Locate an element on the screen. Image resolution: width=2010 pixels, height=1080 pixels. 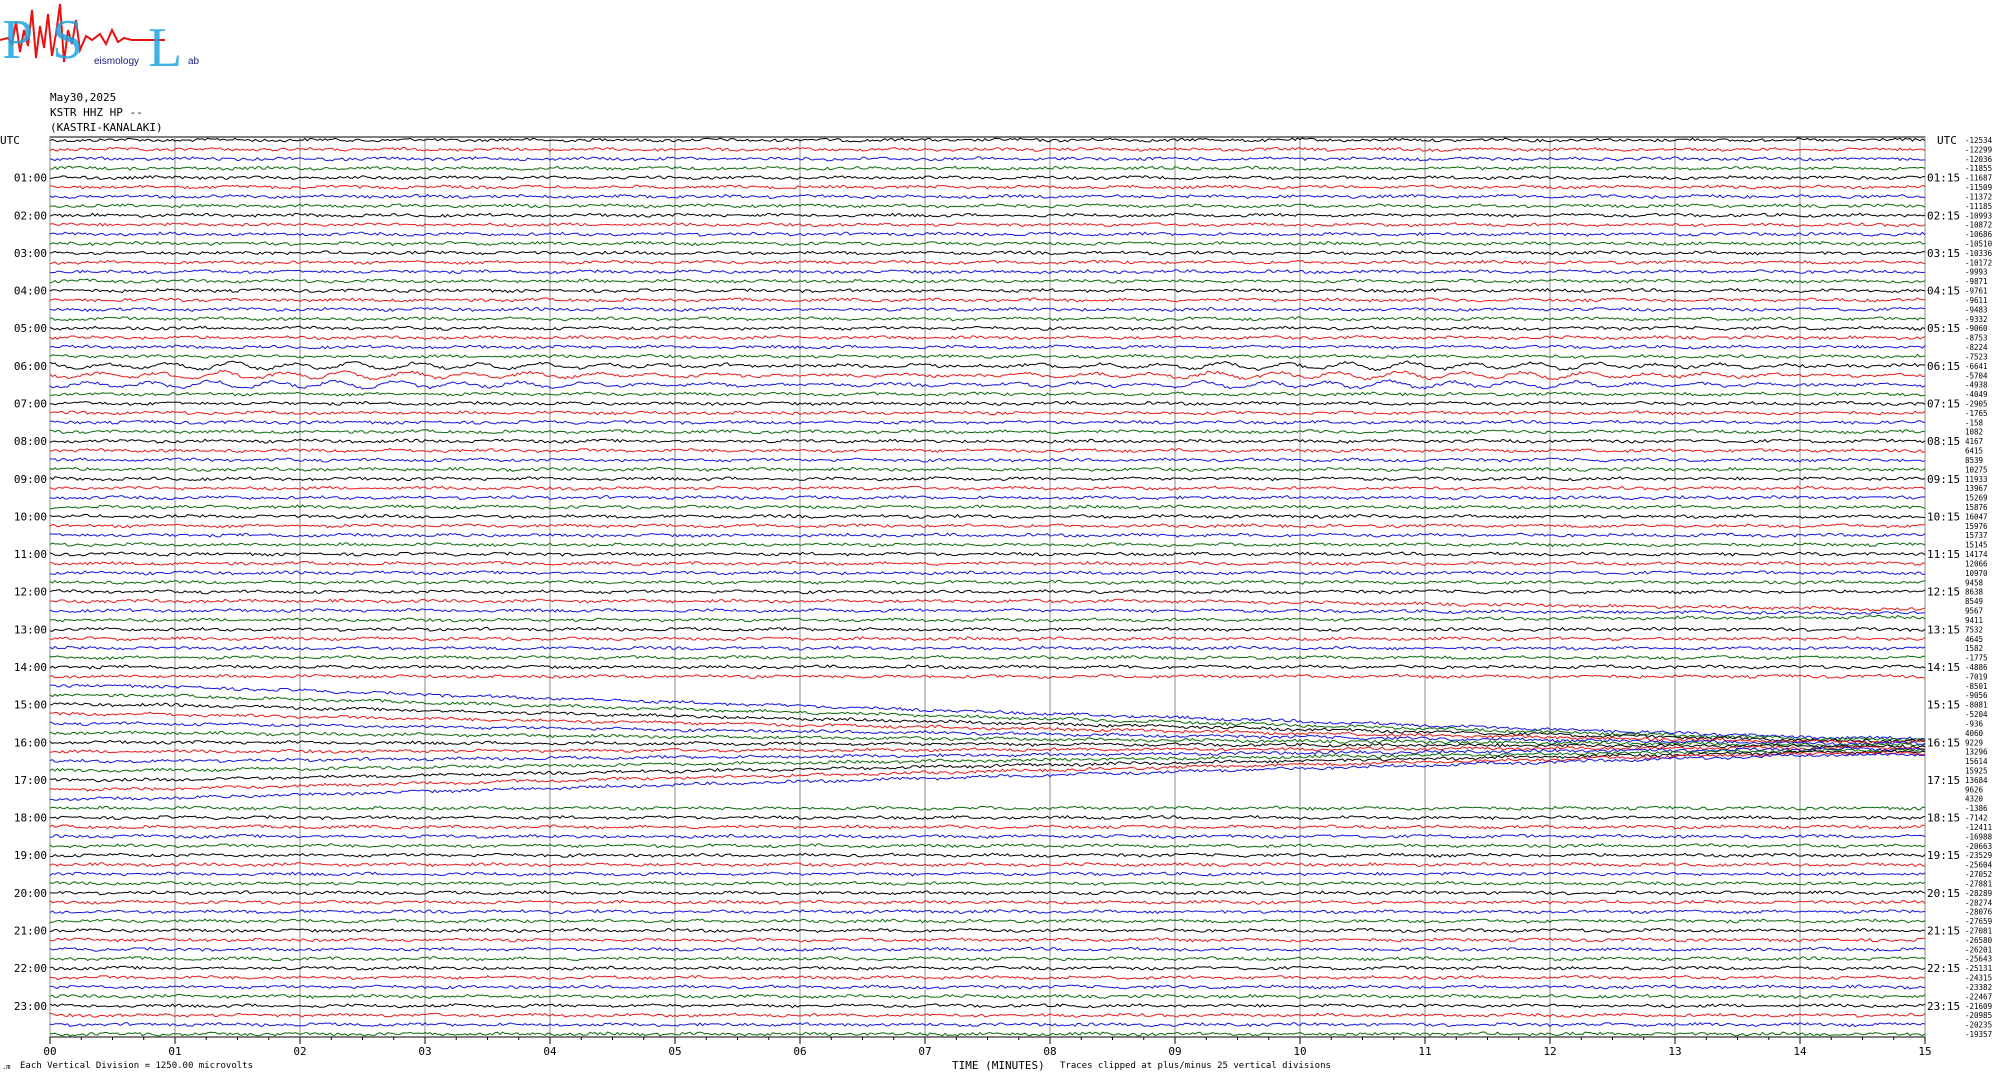
hour-label-right: 01:15 is located at coordinates (1943, 178).